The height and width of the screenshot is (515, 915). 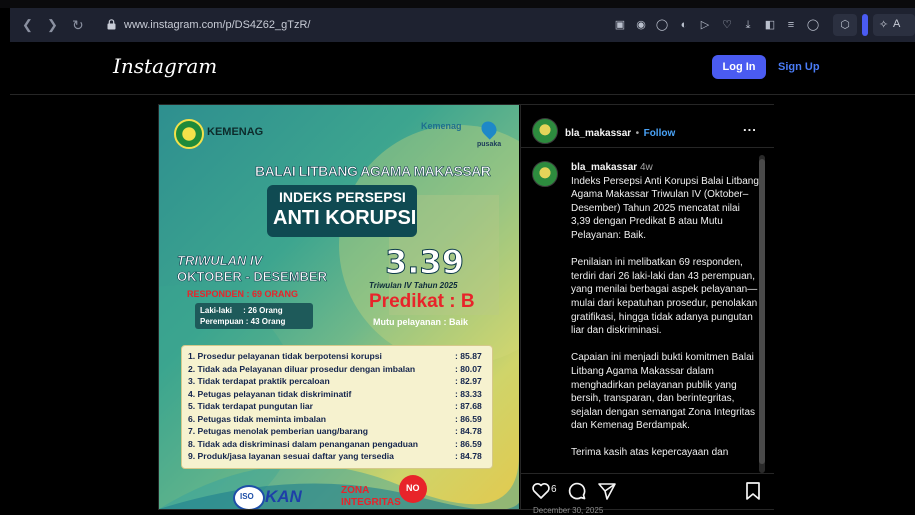 What do you see at coordinates (647, 147) in the screenshot?
I see `divider` at bounding box center [647, 147].